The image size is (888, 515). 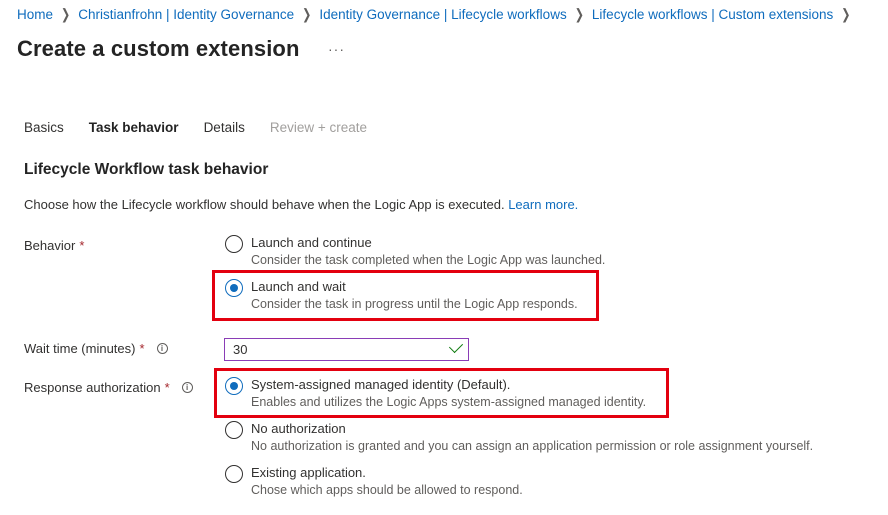 What do you see at coordinates (224, 130) in the screenshot?
I see `tab-details: Details` at bounding box center [224, 130].